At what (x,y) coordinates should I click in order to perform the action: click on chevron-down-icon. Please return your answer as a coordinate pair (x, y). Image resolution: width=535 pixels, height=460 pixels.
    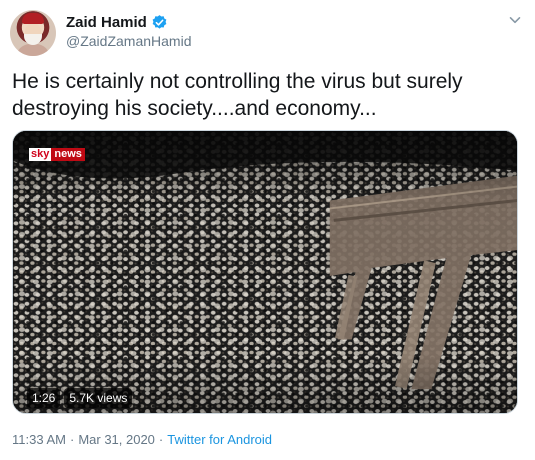
    Looking at the image, I should click on (515, 20).